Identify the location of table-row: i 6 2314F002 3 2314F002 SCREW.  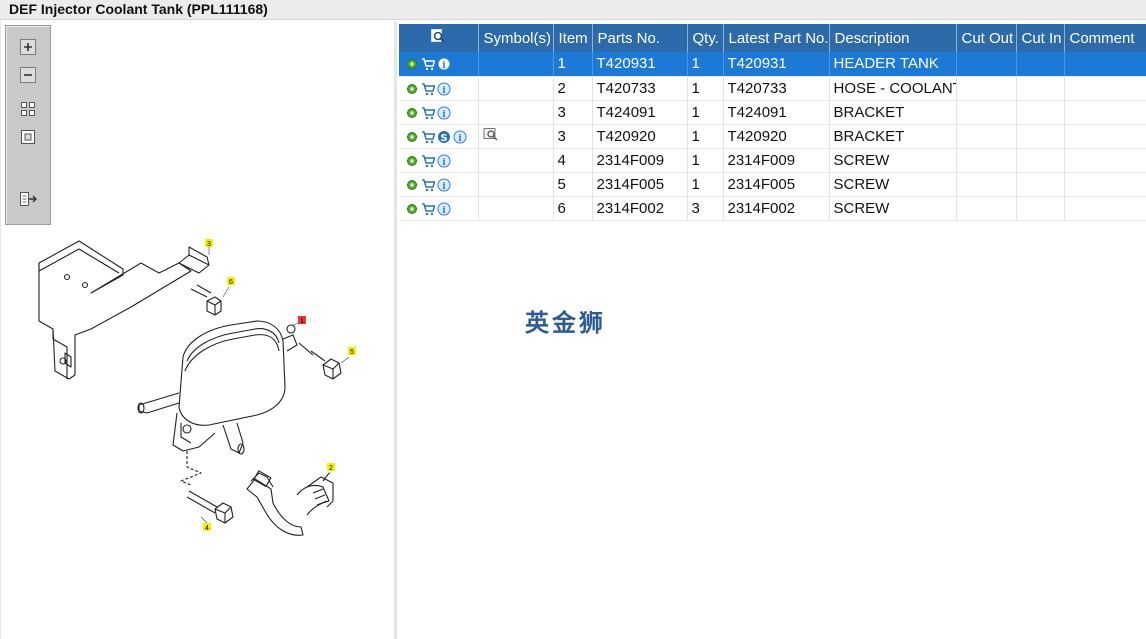
(772, 208).